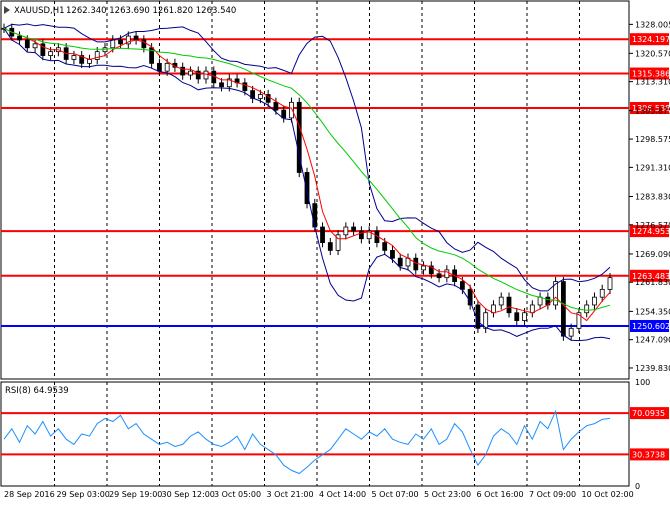 This screenshot has width=670, height=506. Describe the element at coordinates (648, 454) in the screenshot. I see `level-label: 30.3738` at that location.